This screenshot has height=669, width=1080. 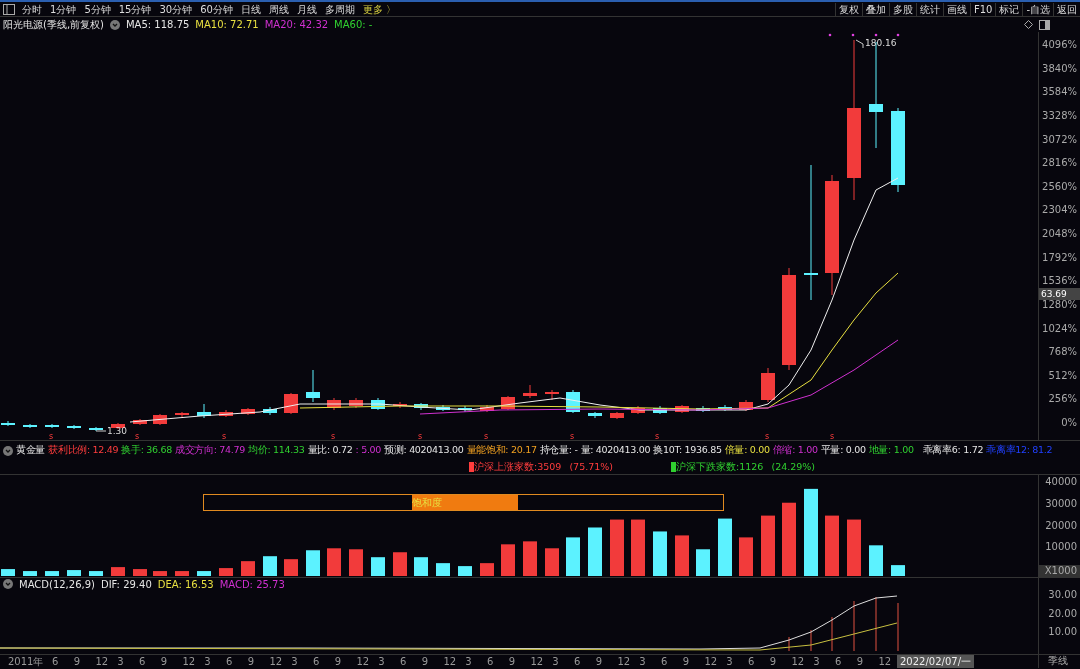 What do you see at coordinates (1009, 9) in the screenshot?
I see `toolbar-button: 标记` at bounding box center [1009, 9].